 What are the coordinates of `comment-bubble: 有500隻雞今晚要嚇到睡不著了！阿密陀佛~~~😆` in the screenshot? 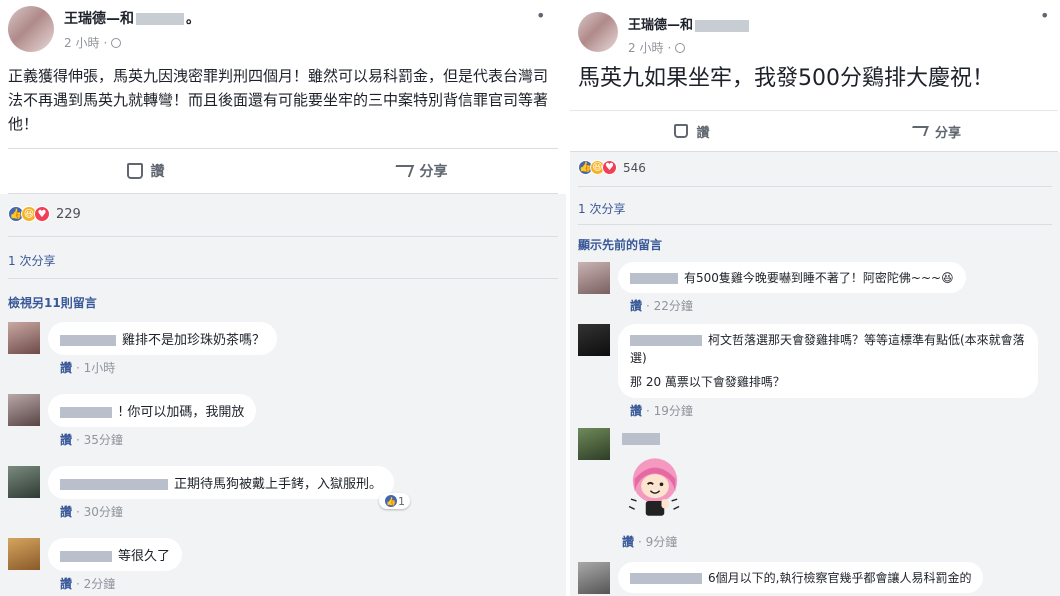 It's located at (792, 277).